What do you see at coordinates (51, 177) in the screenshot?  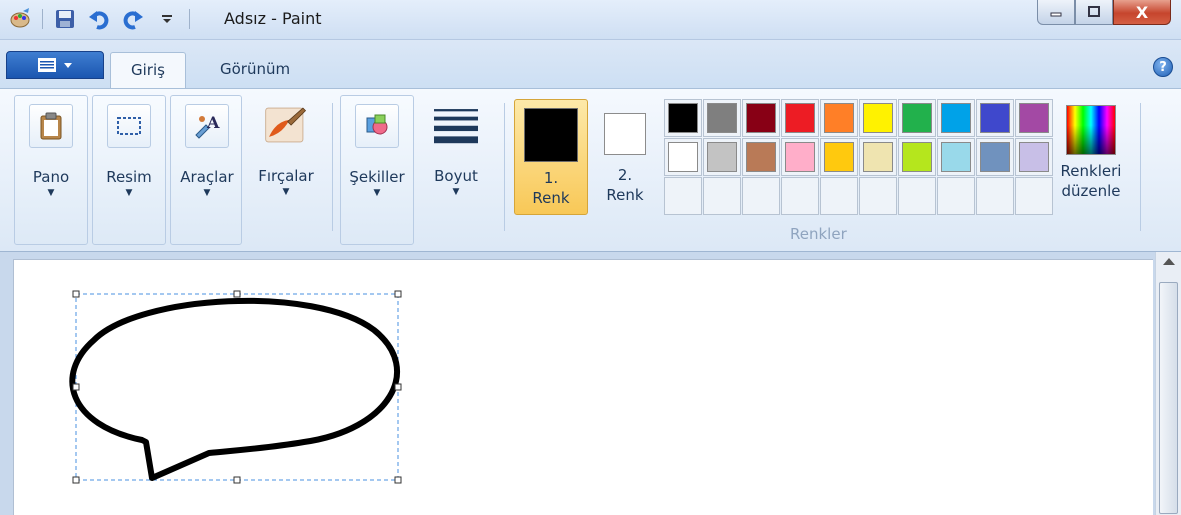 I see `clipboard-label: Pano` at bounding box center [51, 177].